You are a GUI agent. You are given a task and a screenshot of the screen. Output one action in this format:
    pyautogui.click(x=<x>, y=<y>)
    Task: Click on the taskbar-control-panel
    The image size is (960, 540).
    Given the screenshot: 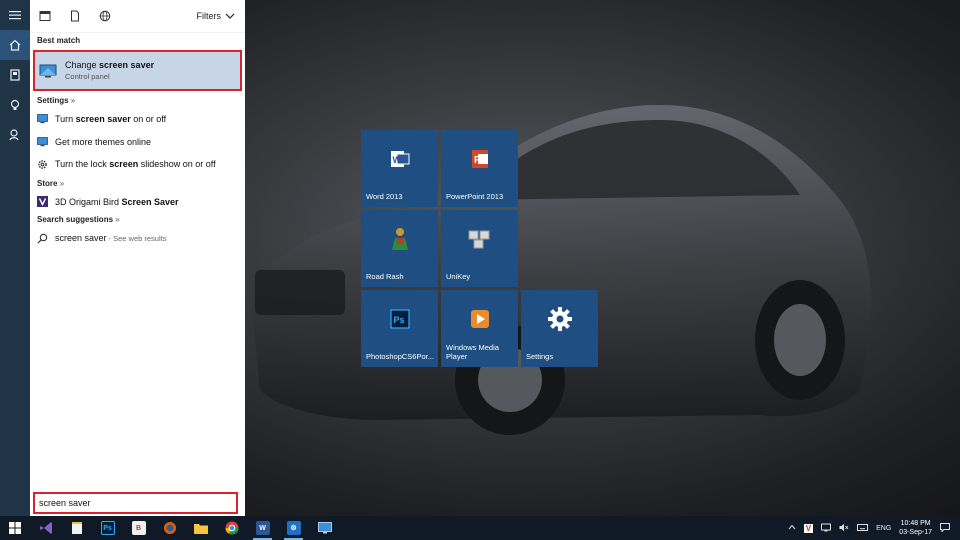 What is the action you would take?
    pyautogui.click(x=324, y=528)
    